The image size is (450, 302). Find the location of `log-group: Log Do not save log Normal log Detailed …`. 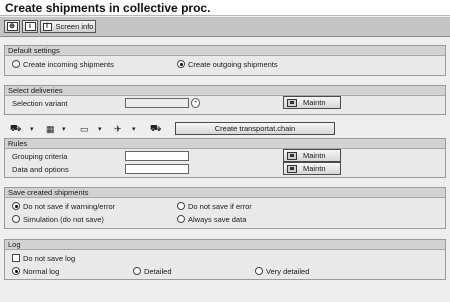

log-group: Log Do not save log Normal log Detailed … is located at coordinates (225, 259).